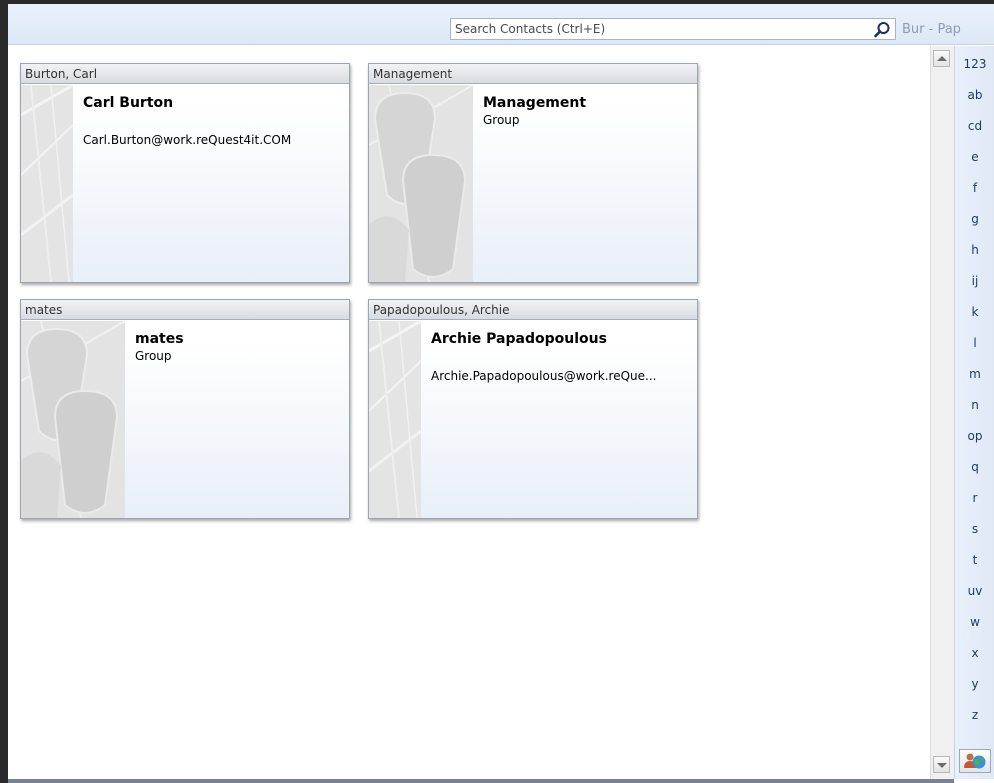 Image resolution: width=994 pixels, height=783 pixels. Describe the element at coordinates (974, 560) in the screenshot. I see `index-letter-t: t` at that location.